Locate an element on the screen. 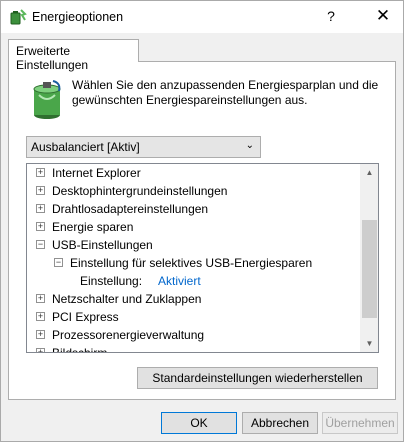 This screenshot has height=442, width=404. cancel-button: Abbrechen is located at coordinates (280, 423).